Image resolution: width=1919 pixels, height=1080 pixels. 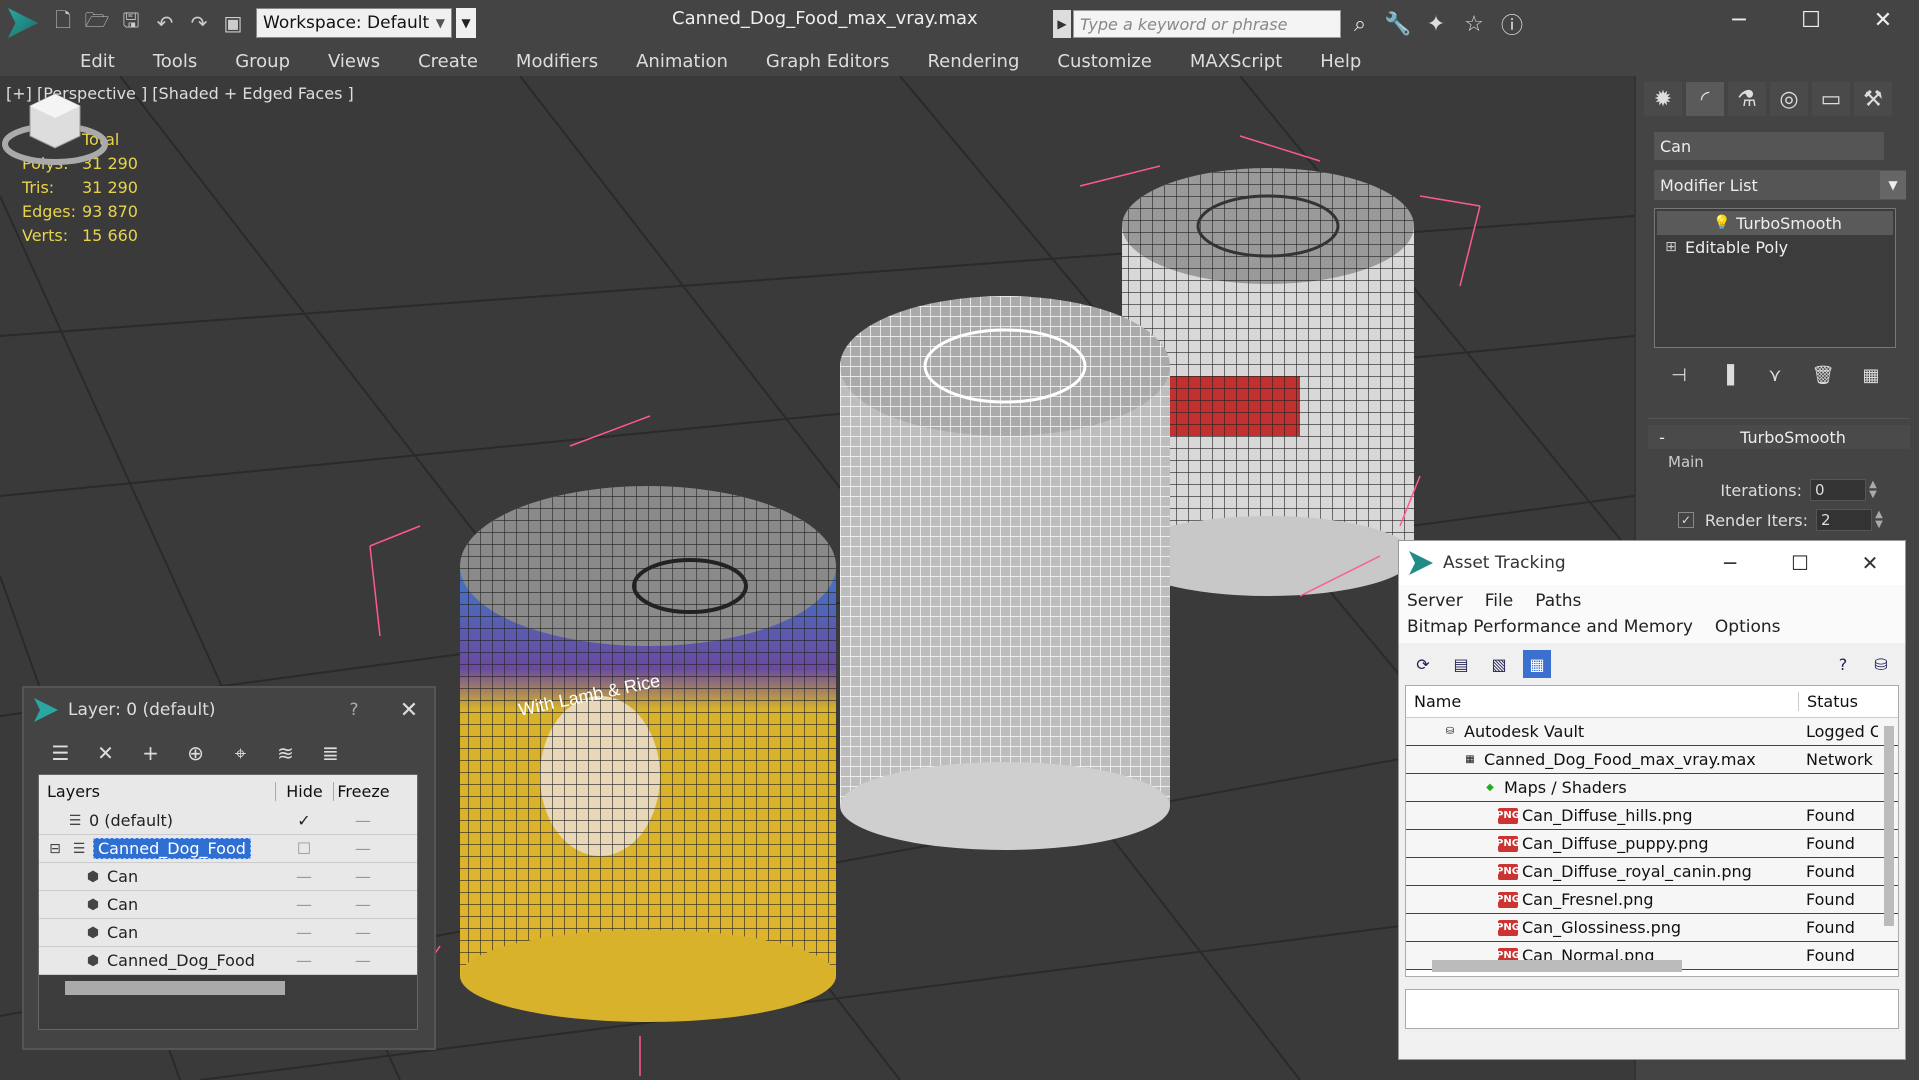 I want to click on project-folder-icon: ▣, so click(x=233, y=23).